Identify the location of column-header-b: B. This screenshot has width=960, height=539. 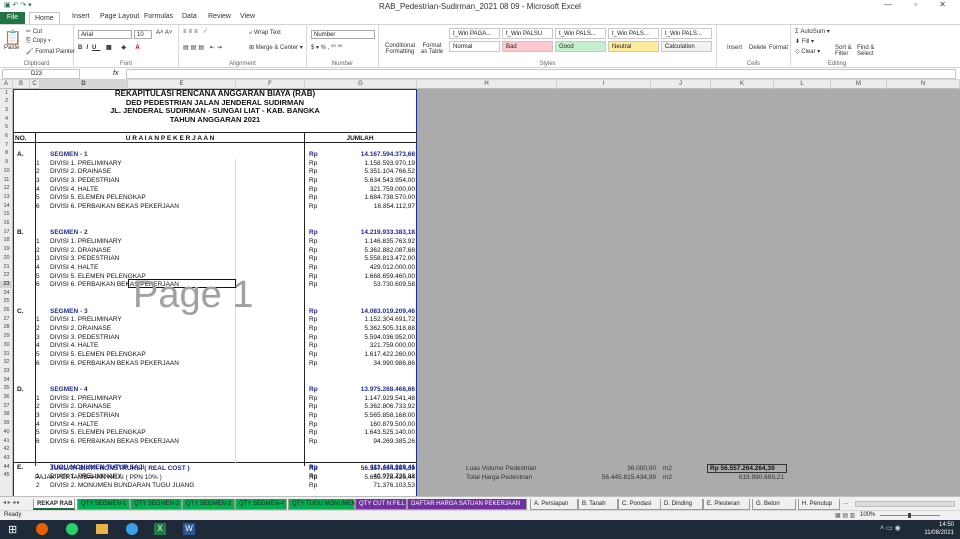
(21, 84).